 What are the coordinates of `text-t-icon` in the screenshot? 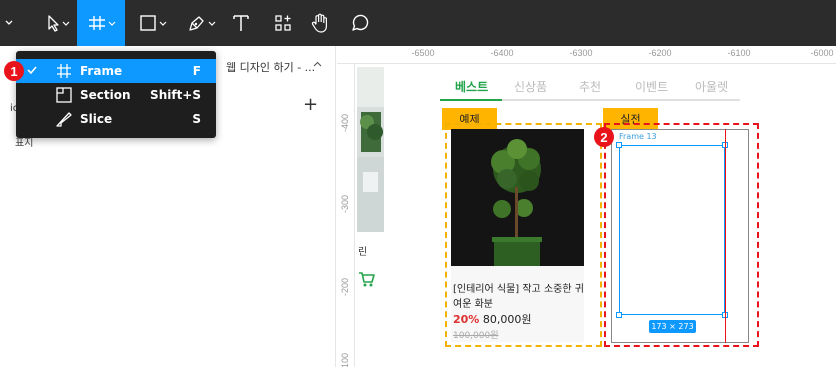 It's located at (241, 23).